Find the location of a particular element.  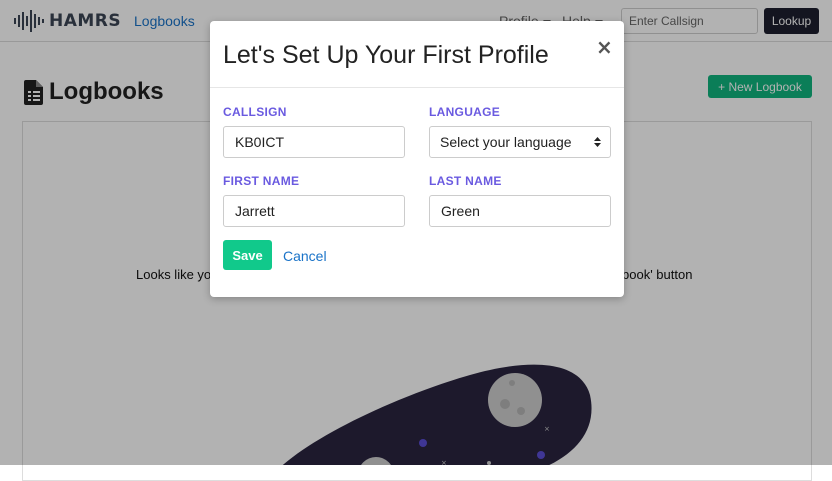

first-name-label: FIRST NAME is located at coordinates (261, 181).